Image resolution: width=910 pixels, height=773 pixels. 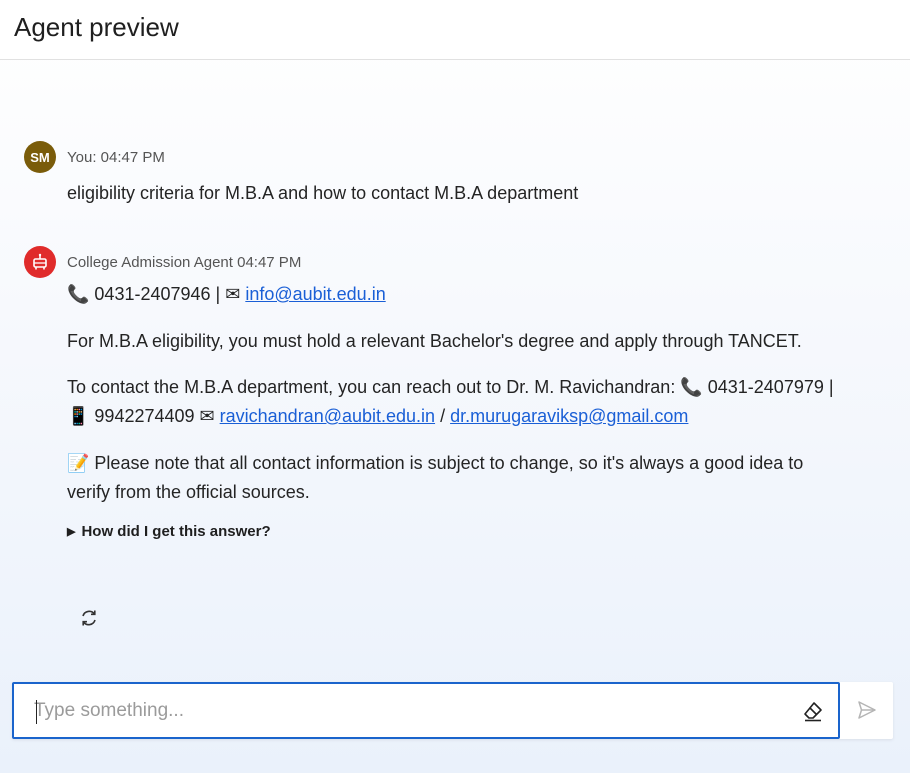 I want to click on agent-phone: 0431-2407946 |, so click(x=157, y=294).